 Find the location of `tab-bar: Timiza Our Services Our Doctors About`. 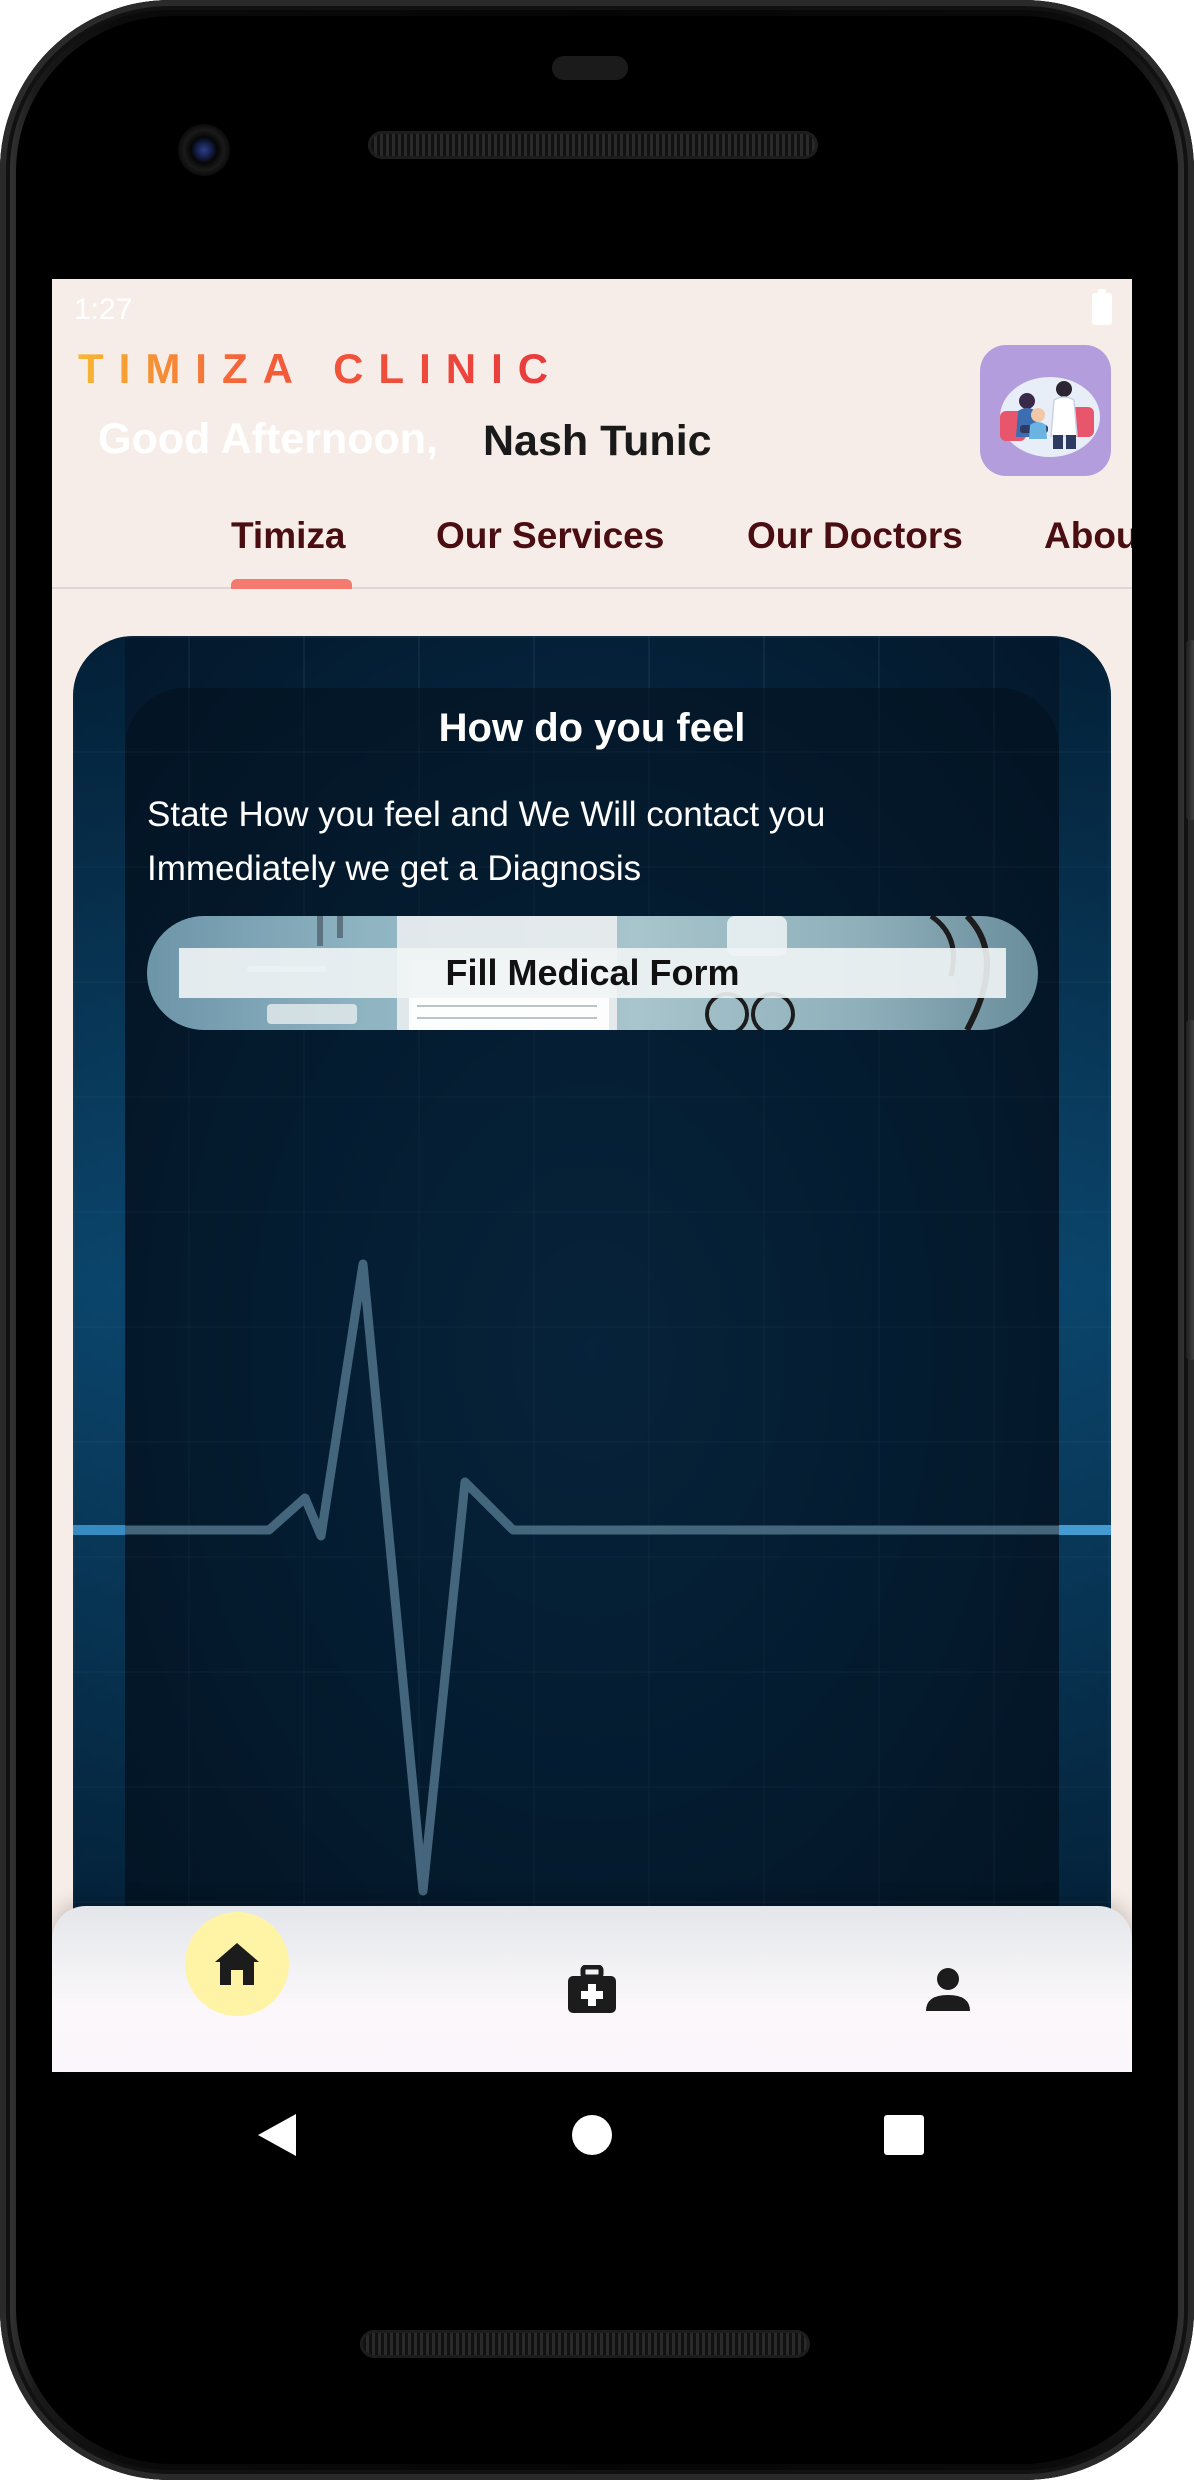

tab-bar: Timiza Our Services Our Doctors About is located at coordinates (592, 543).